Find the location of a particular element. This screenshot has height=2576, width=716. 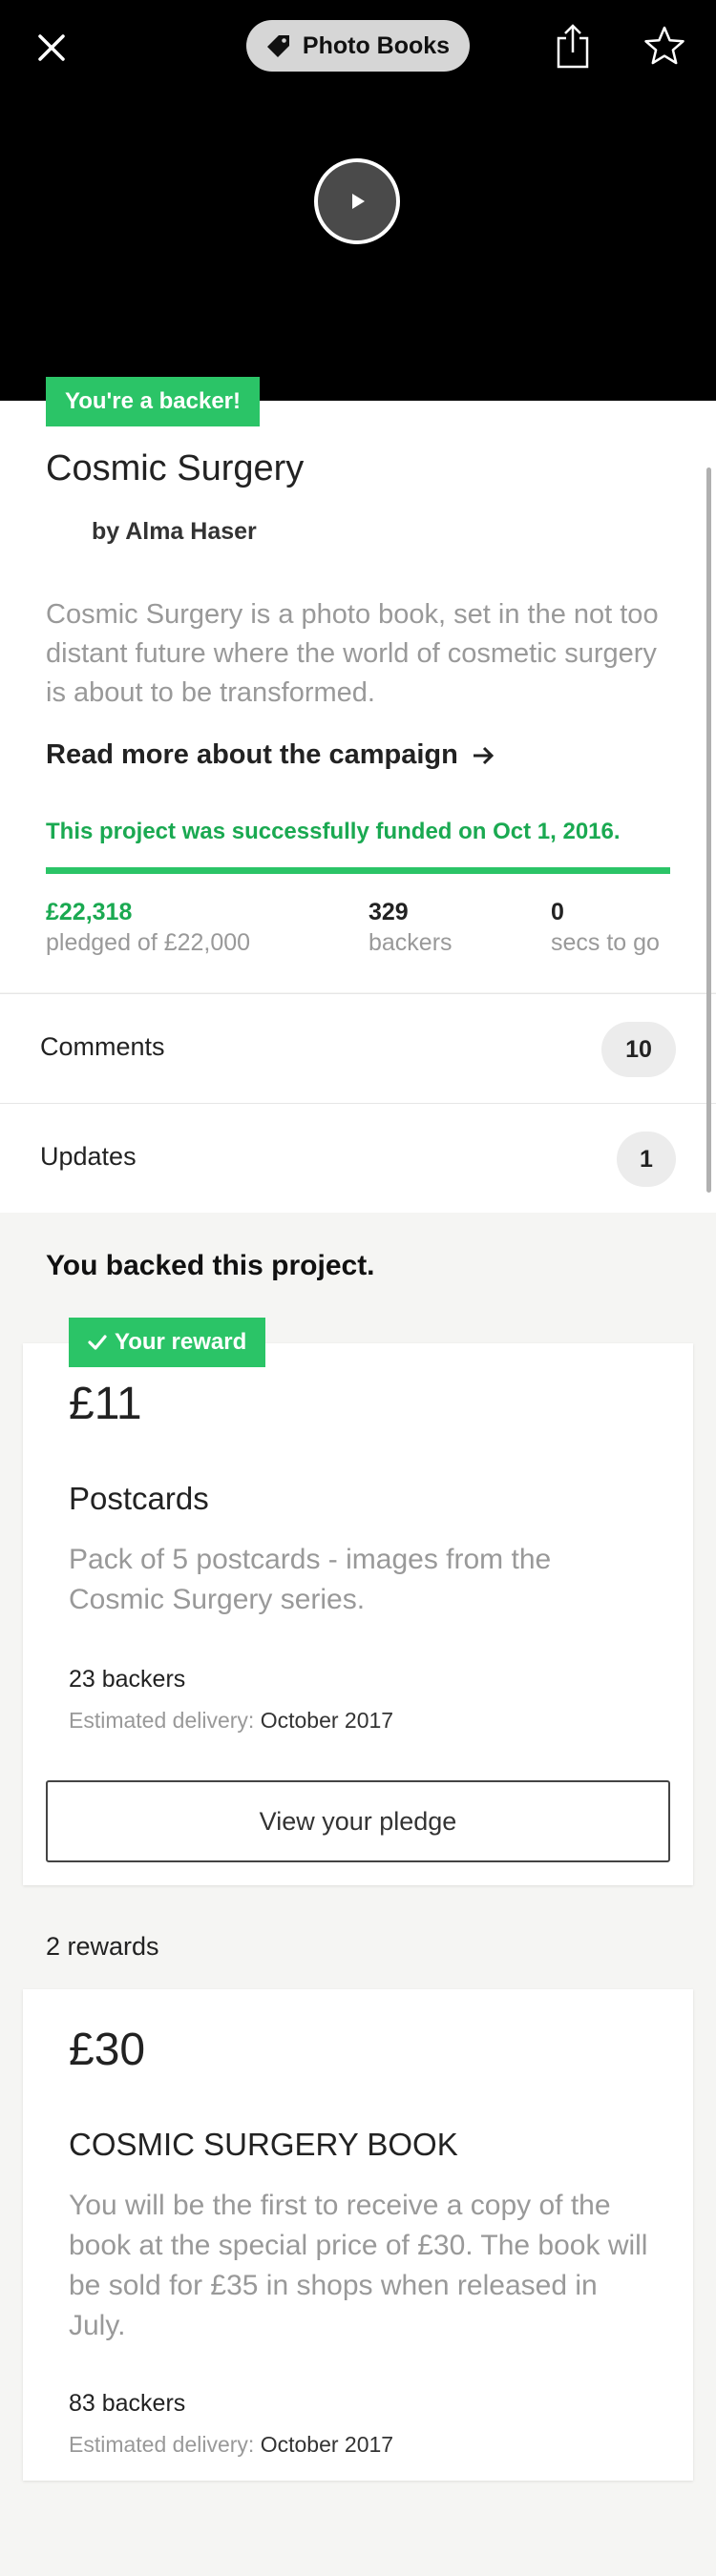

view-pledge-button: View your pledge is located at coordinates (358, 1821).